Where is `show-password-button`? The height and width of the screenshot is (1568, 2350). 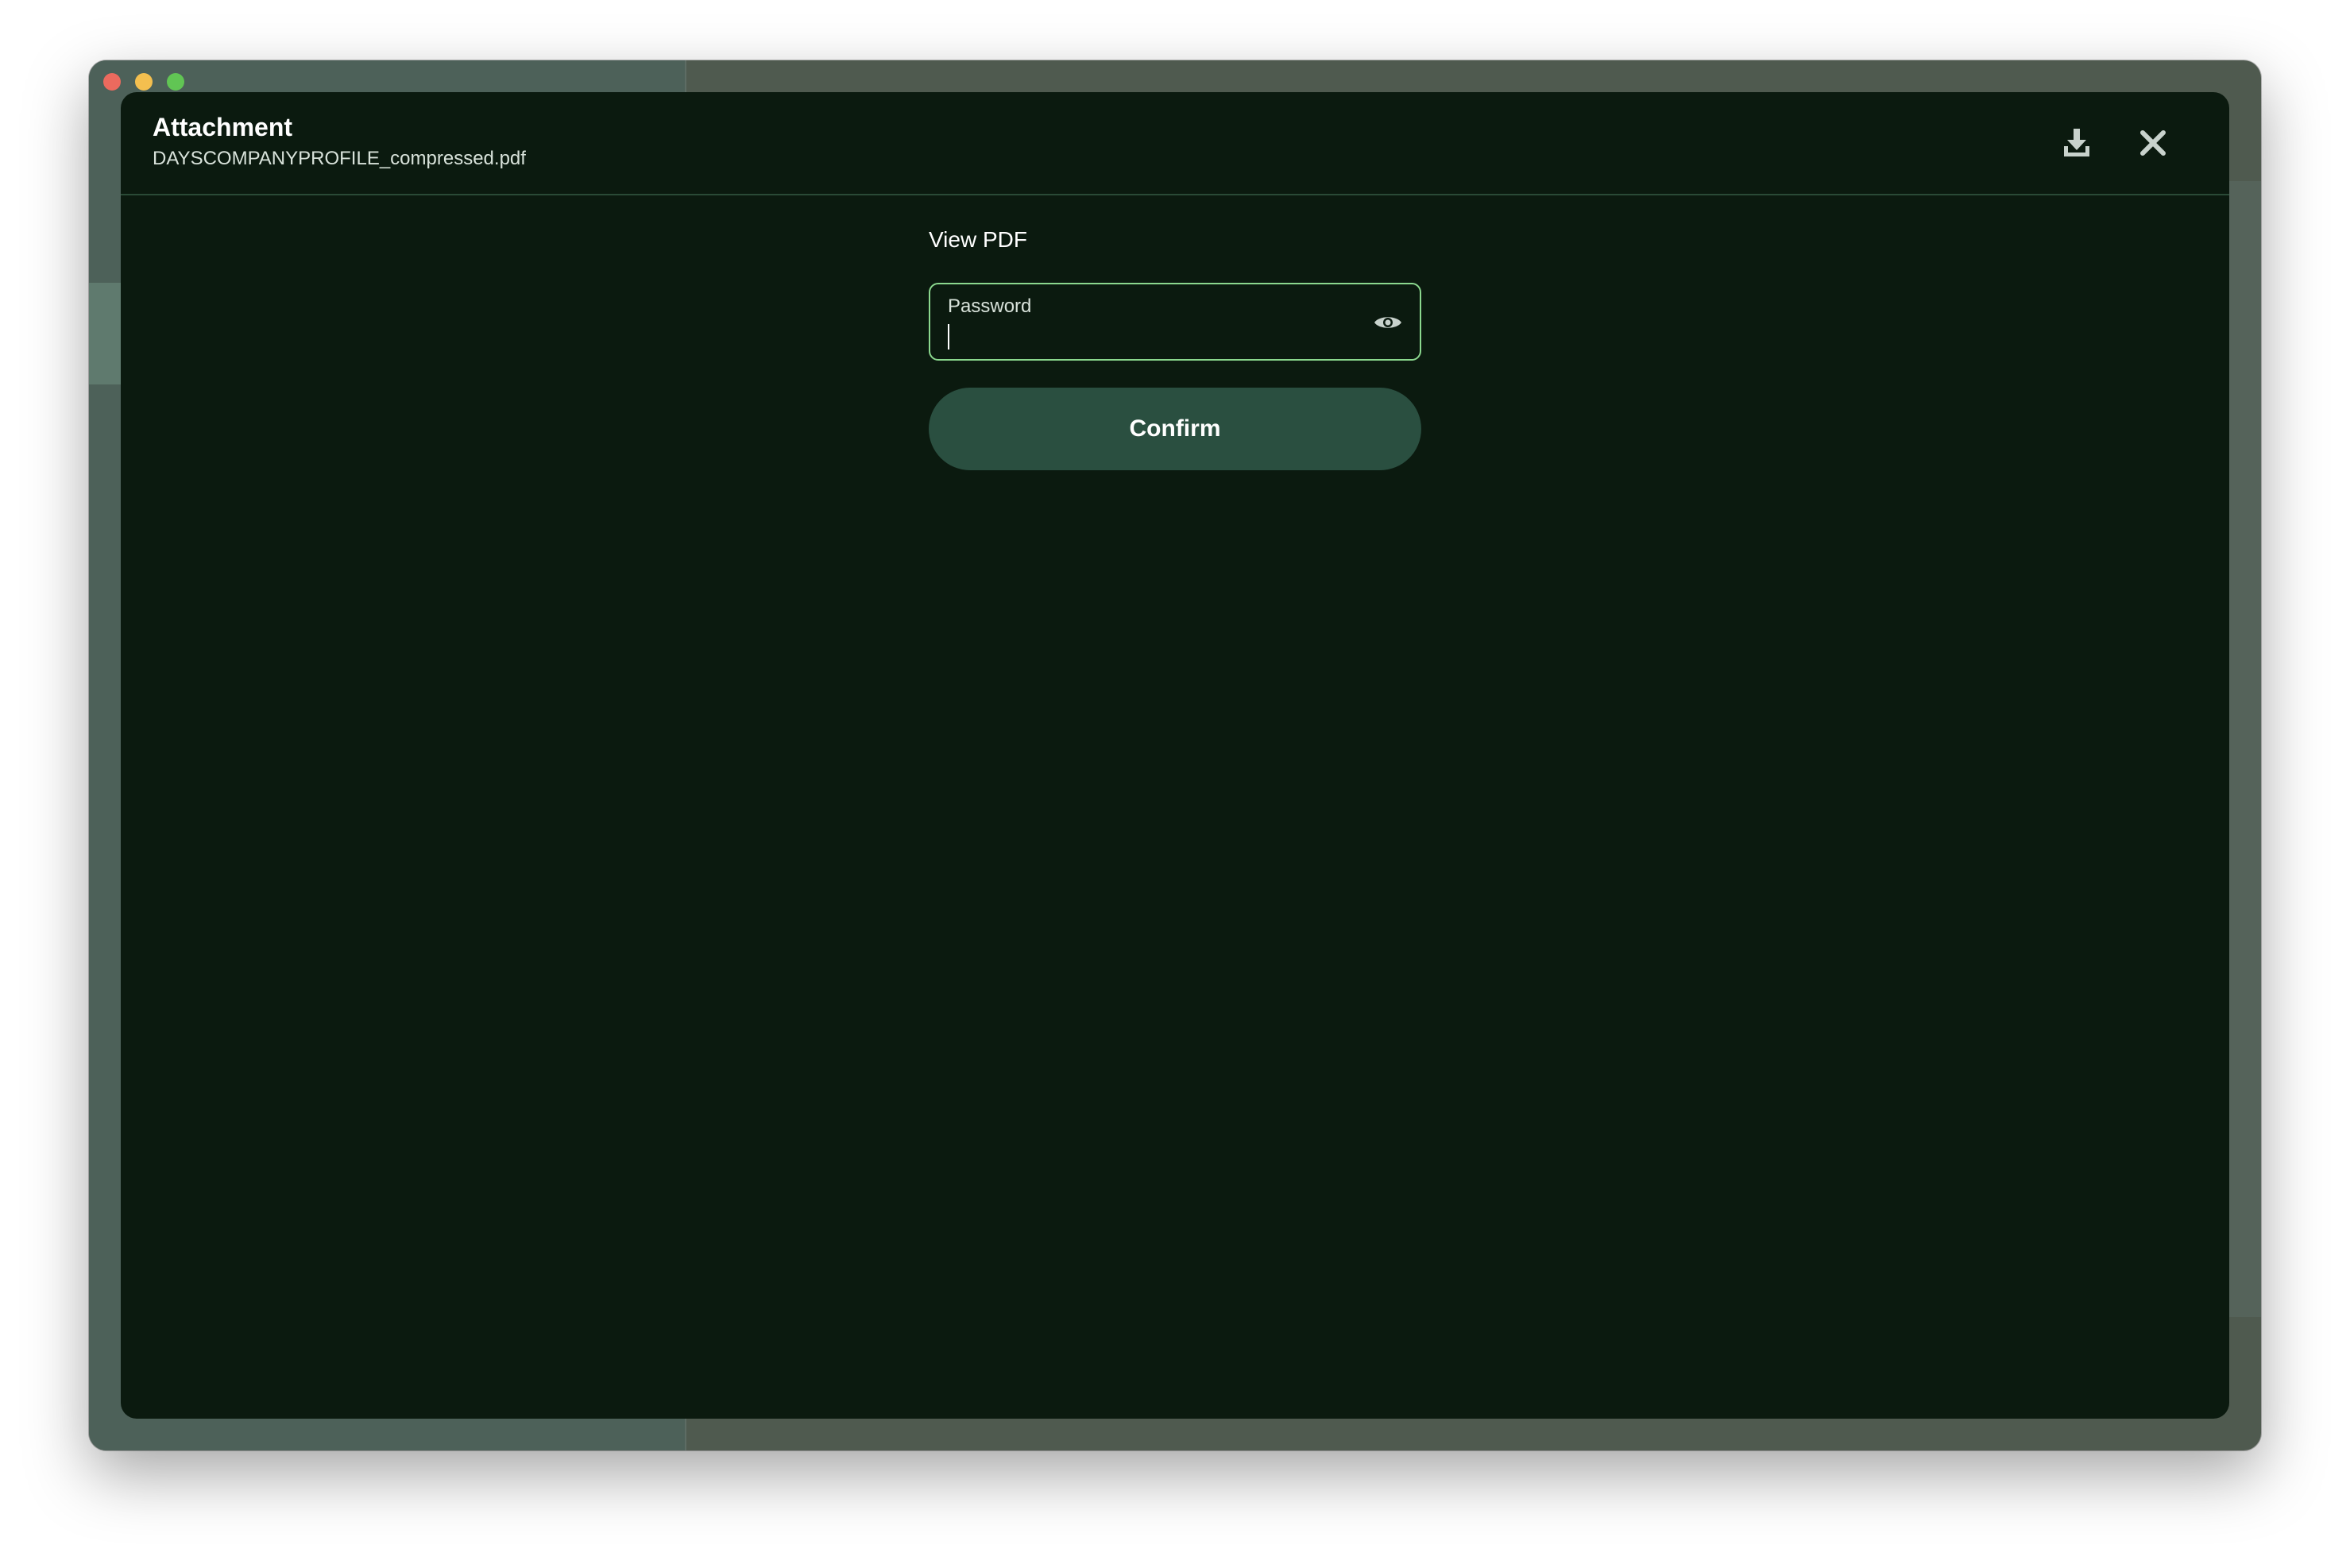
show-password-button is located at coordinates (1388, 322).